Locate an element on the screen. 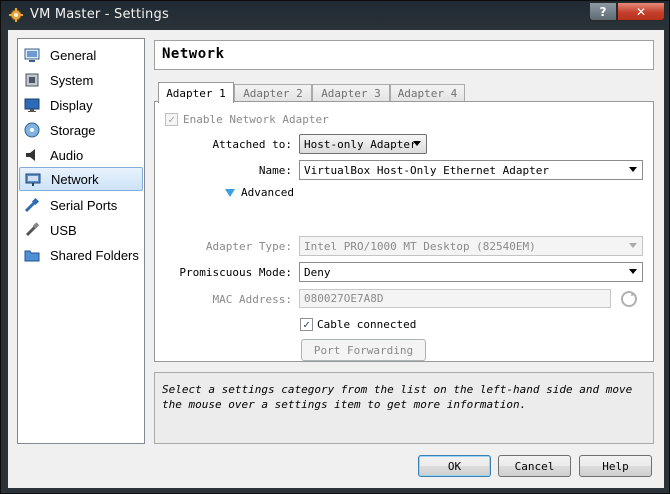  name-label: Name: is located at coordinates (275, 170).